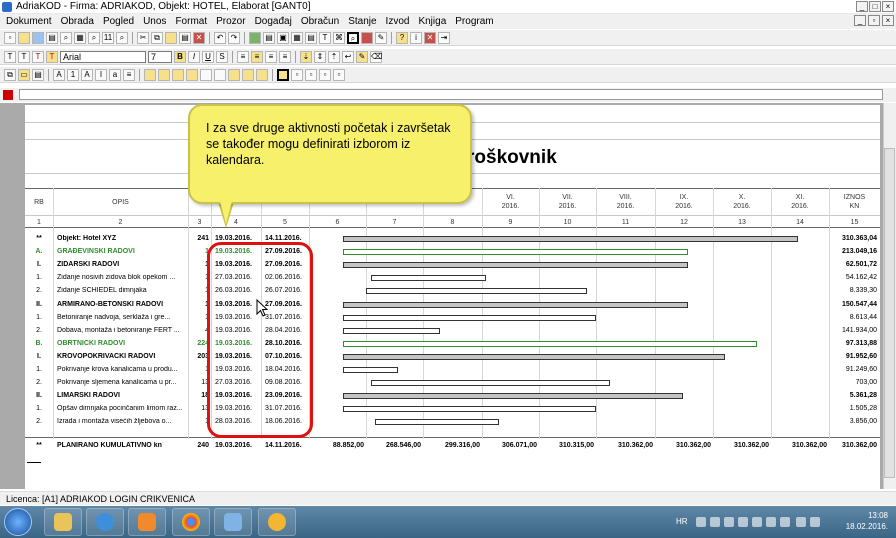 Image resolution: width=896 pixels, height=538 pixels. I want to click on scan-icon: ⌕, so click(353, 37).